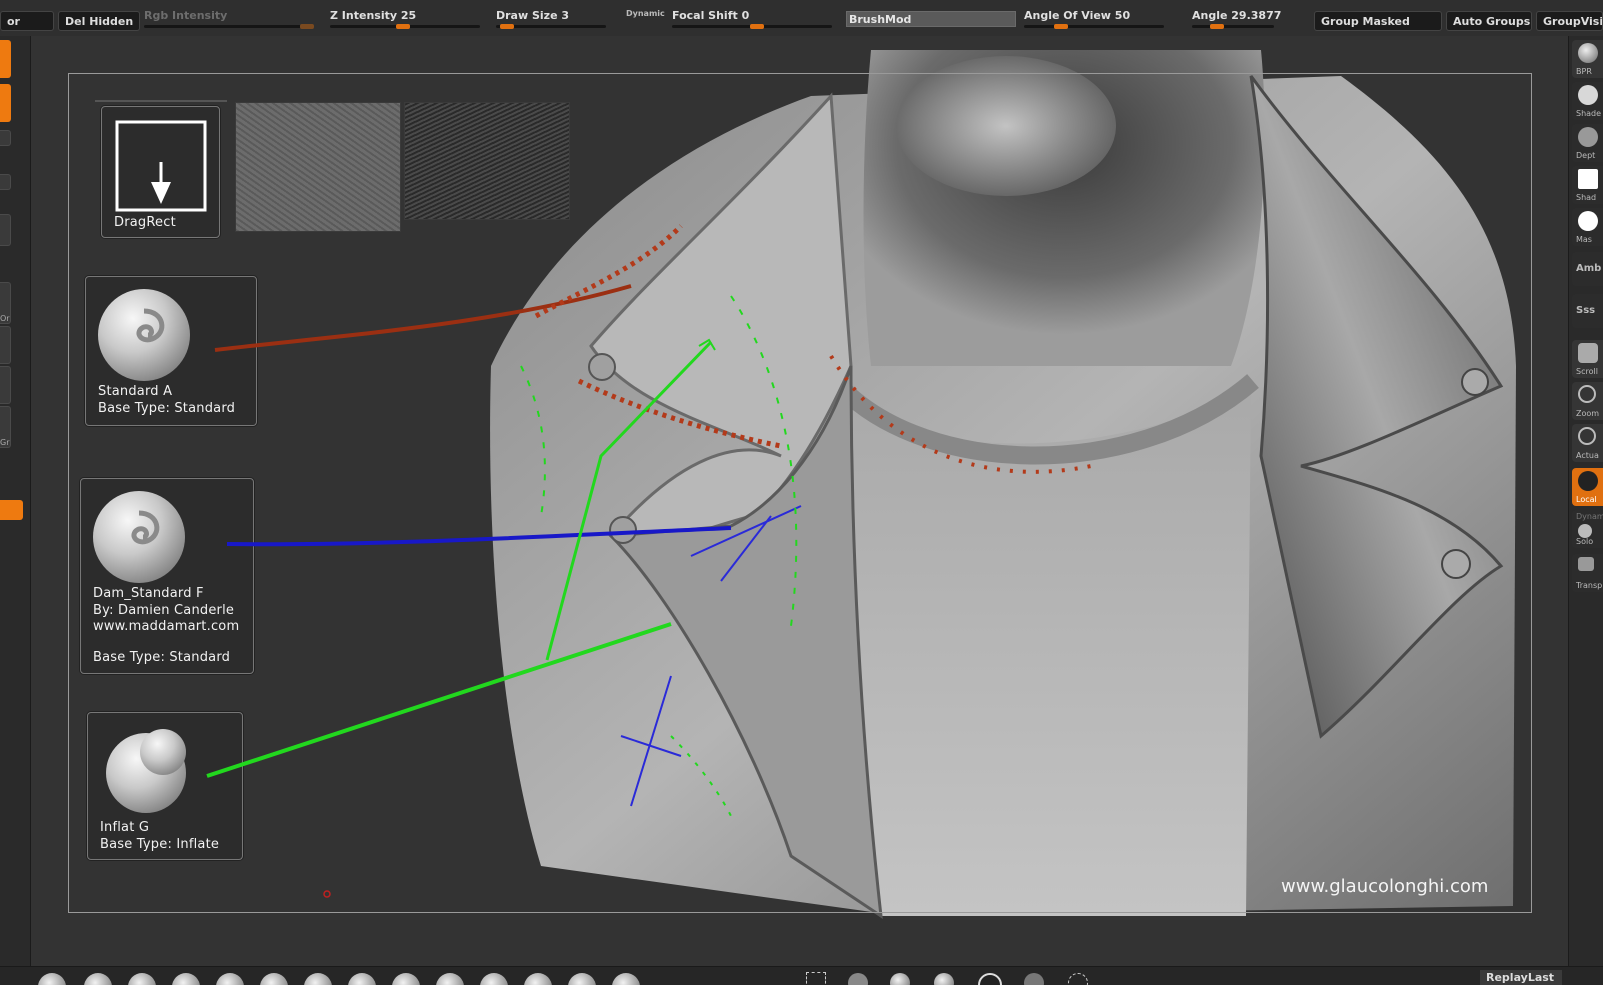 This screenshot has width=1603, height=985. What do you see at coordinates (1489, 21) in the screenshot?
I see `auto-groups-button: Auto Groups` at bounding box center [1489, 21].